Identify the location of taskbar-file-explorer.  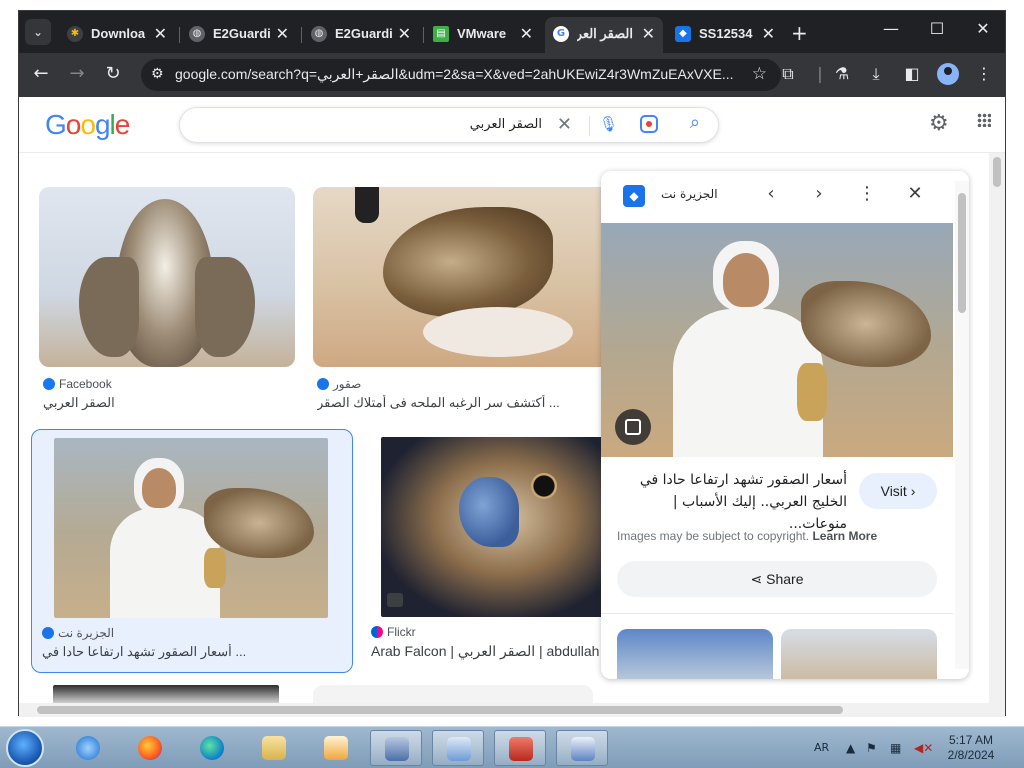
(274, 748).